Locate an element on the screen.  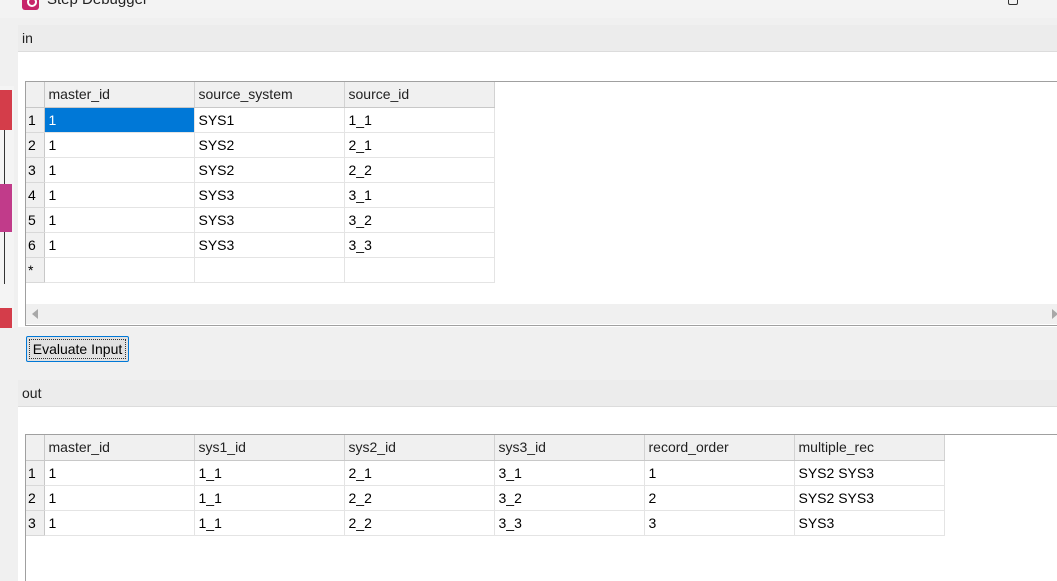
table-row: 3 1 1_1 2_2 3_3 3 SYS3 is located at coordinates (485, 523).